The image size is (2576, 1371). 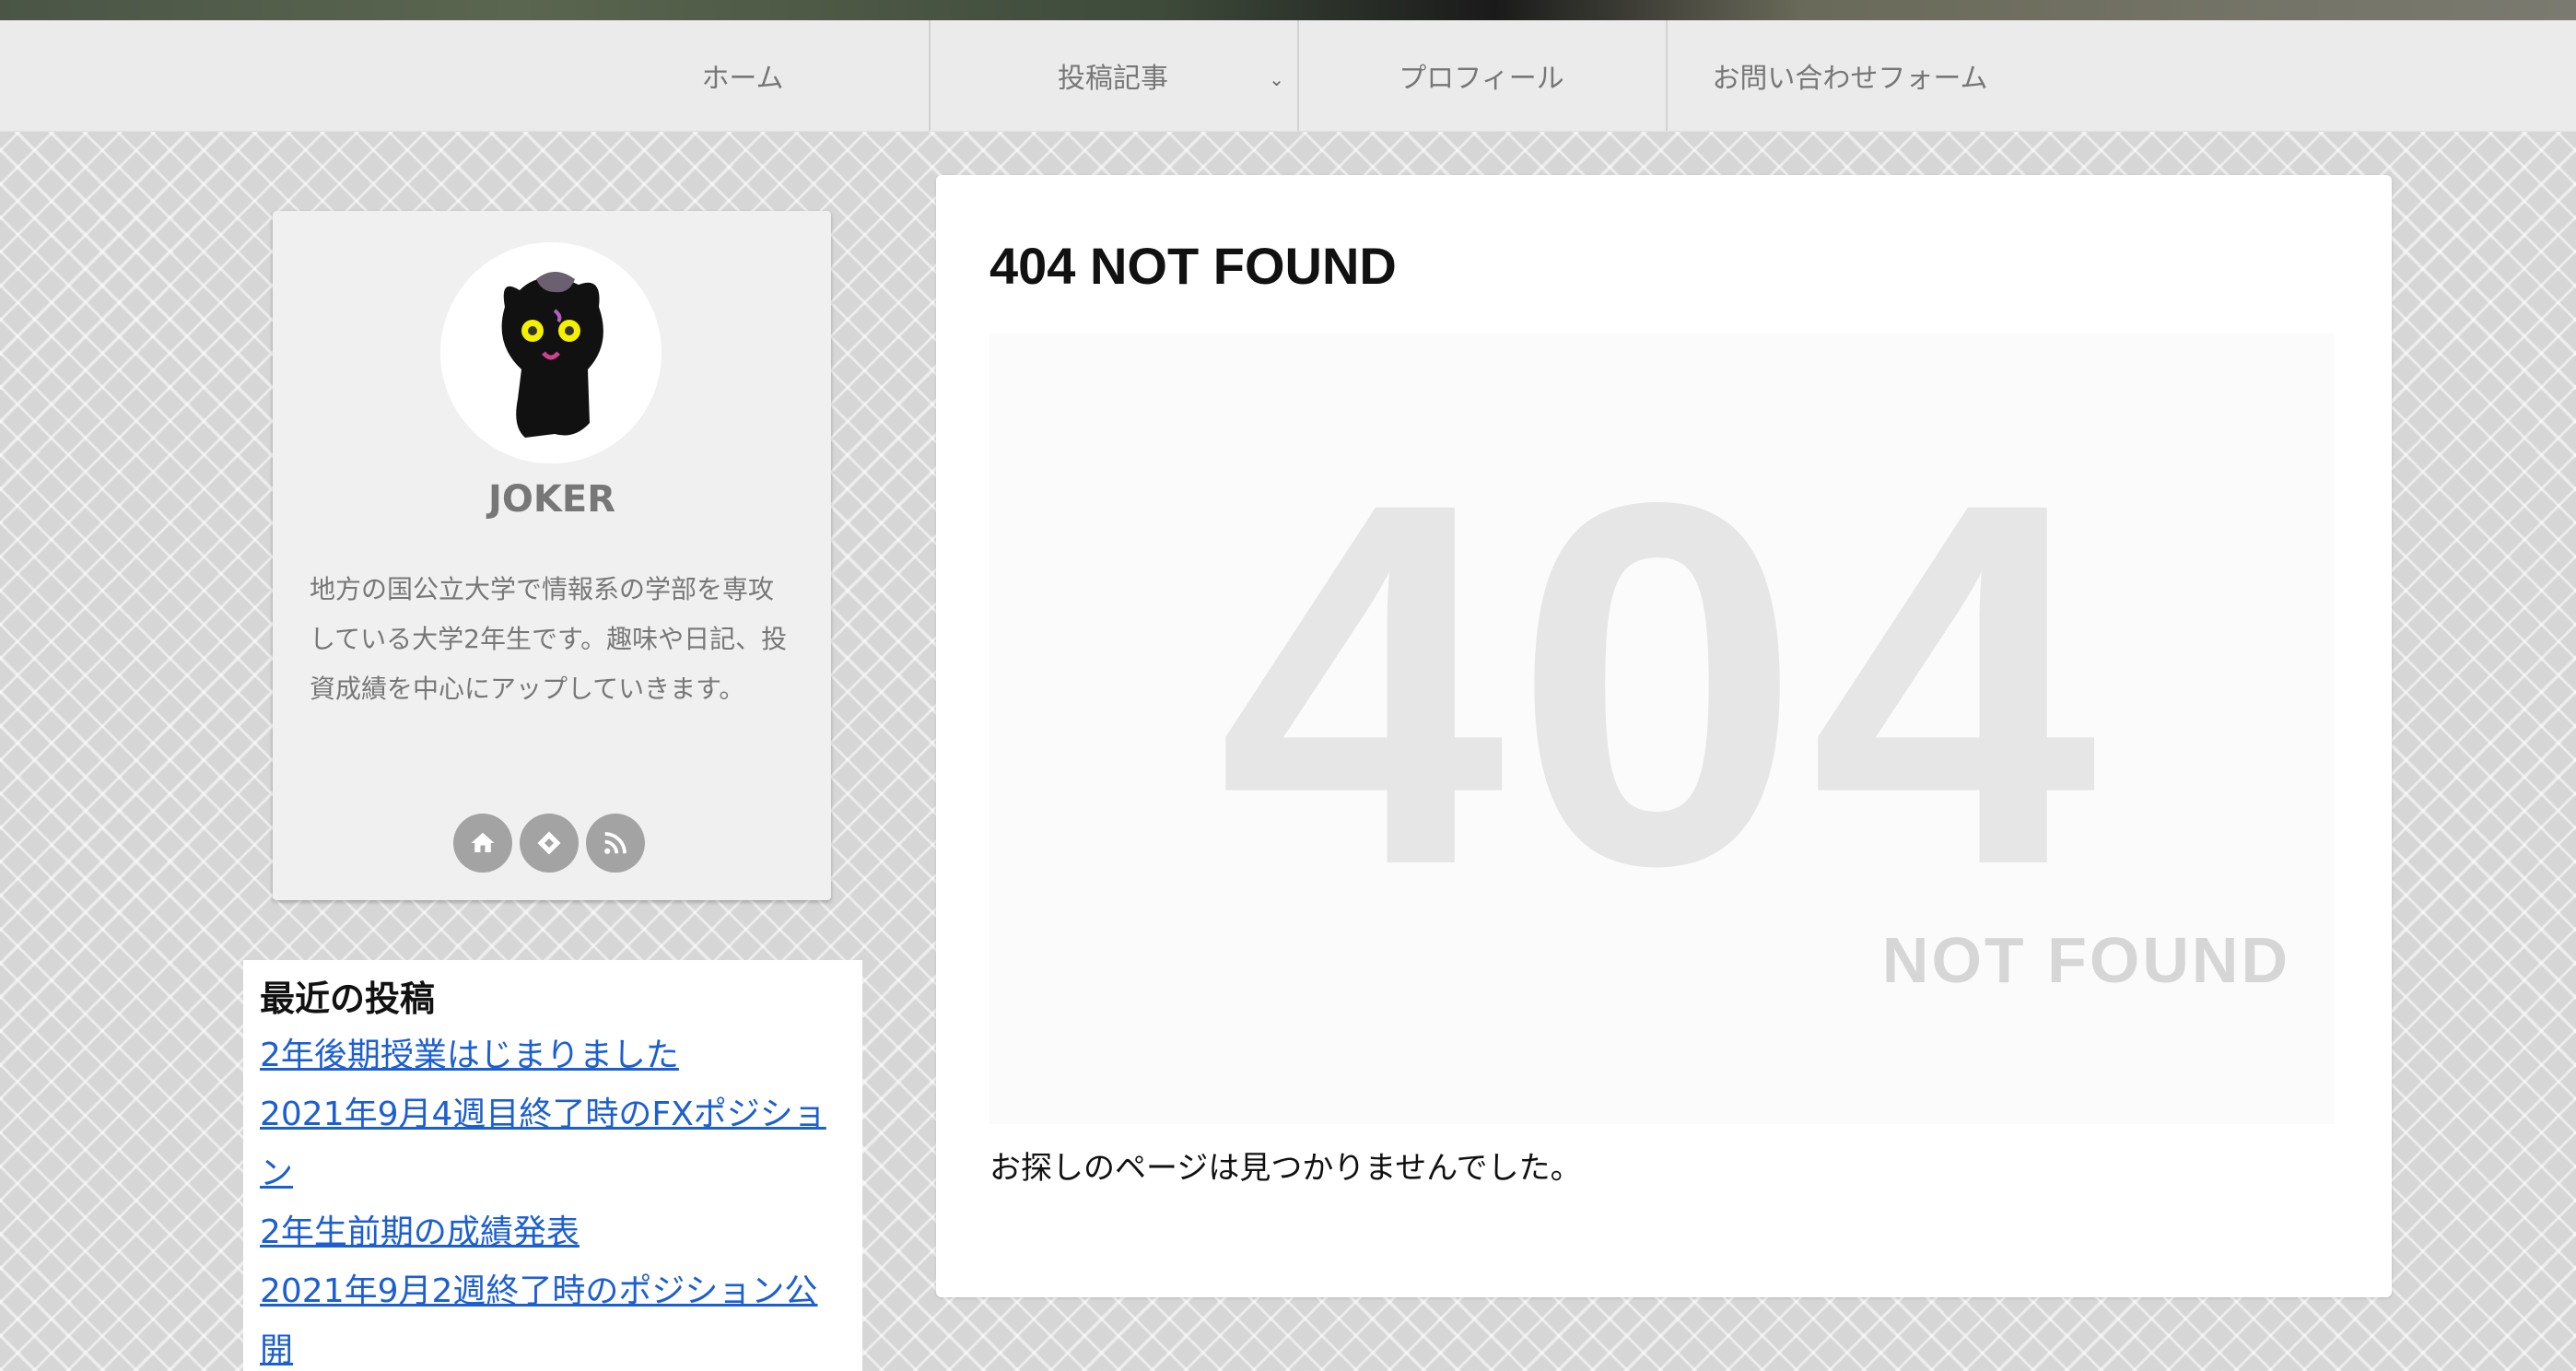 What do you see at coordinates (348, 999) in the screenshot?
I see `recent-posts-title: 最近の投稿` at bounding box center [348, 999].